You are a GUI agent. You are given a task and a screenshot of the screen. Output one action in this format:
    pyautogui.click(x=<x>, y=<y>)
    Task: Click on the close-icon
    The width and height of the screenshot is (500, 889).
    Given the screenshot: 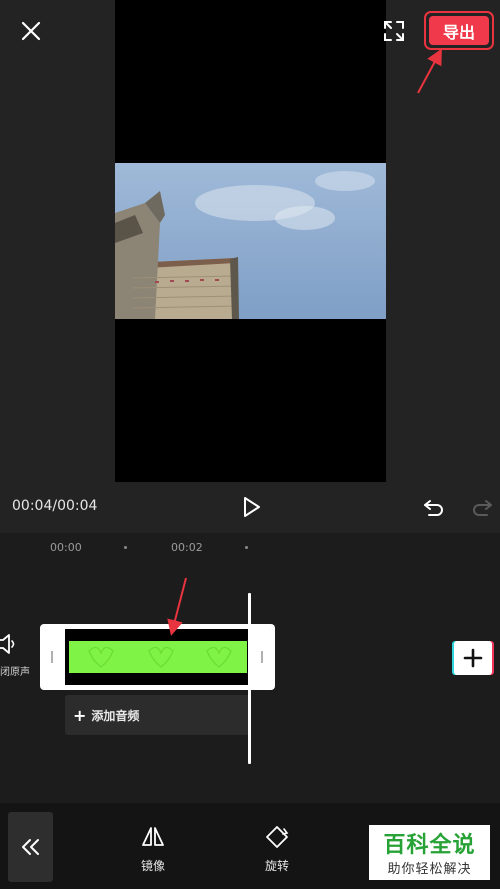 What is the action you would take?
    pyautogui.click(x=31, y=31)
    